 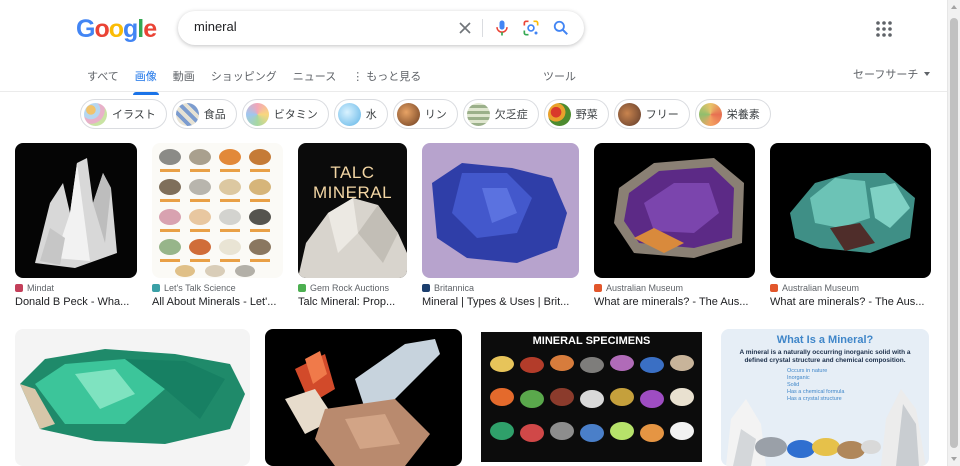 What do you see at coordinates (435, 115) in the screenshot?
I see `chip-label: リン` at bounding box center [435, 115].